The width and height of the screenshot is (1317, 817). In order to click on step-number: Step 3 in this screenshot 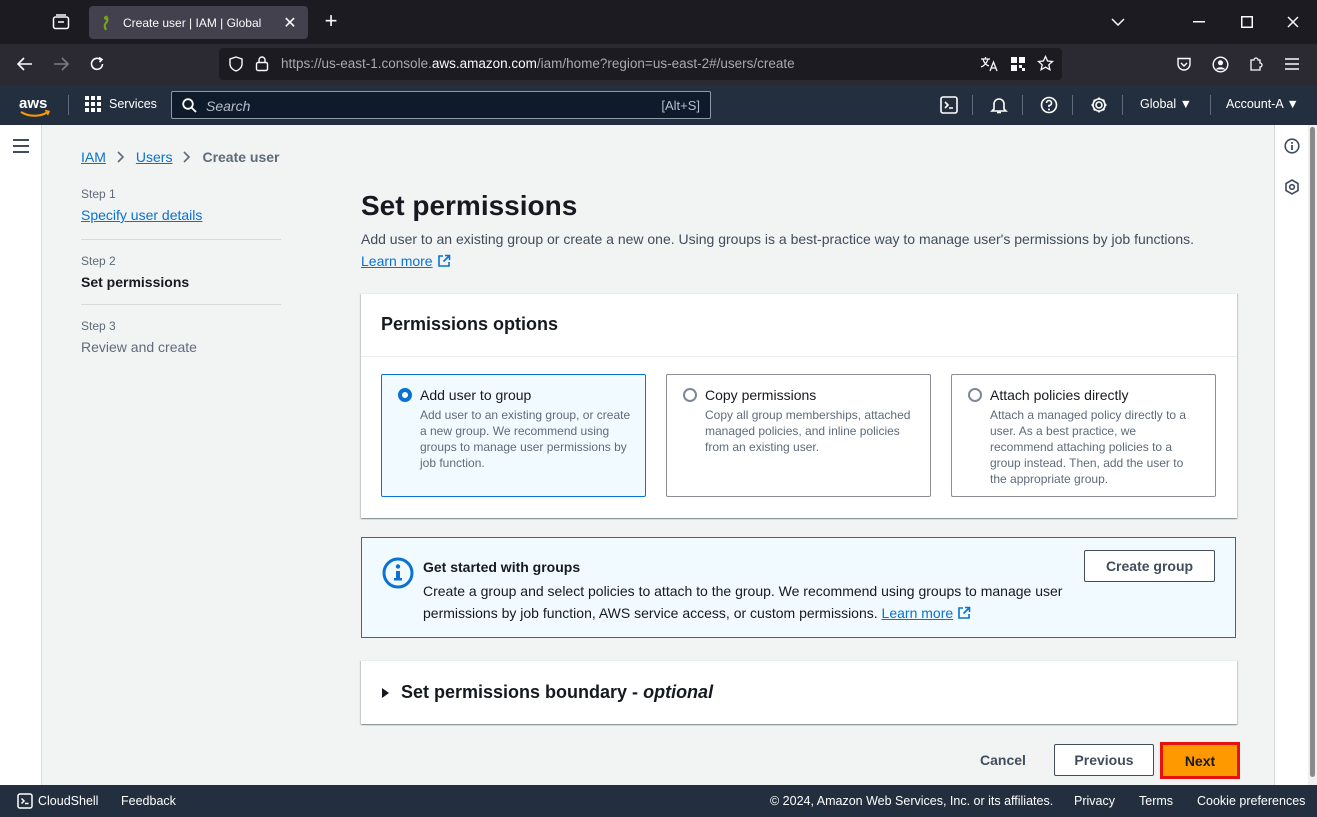, I will do `click(98, 326)`.